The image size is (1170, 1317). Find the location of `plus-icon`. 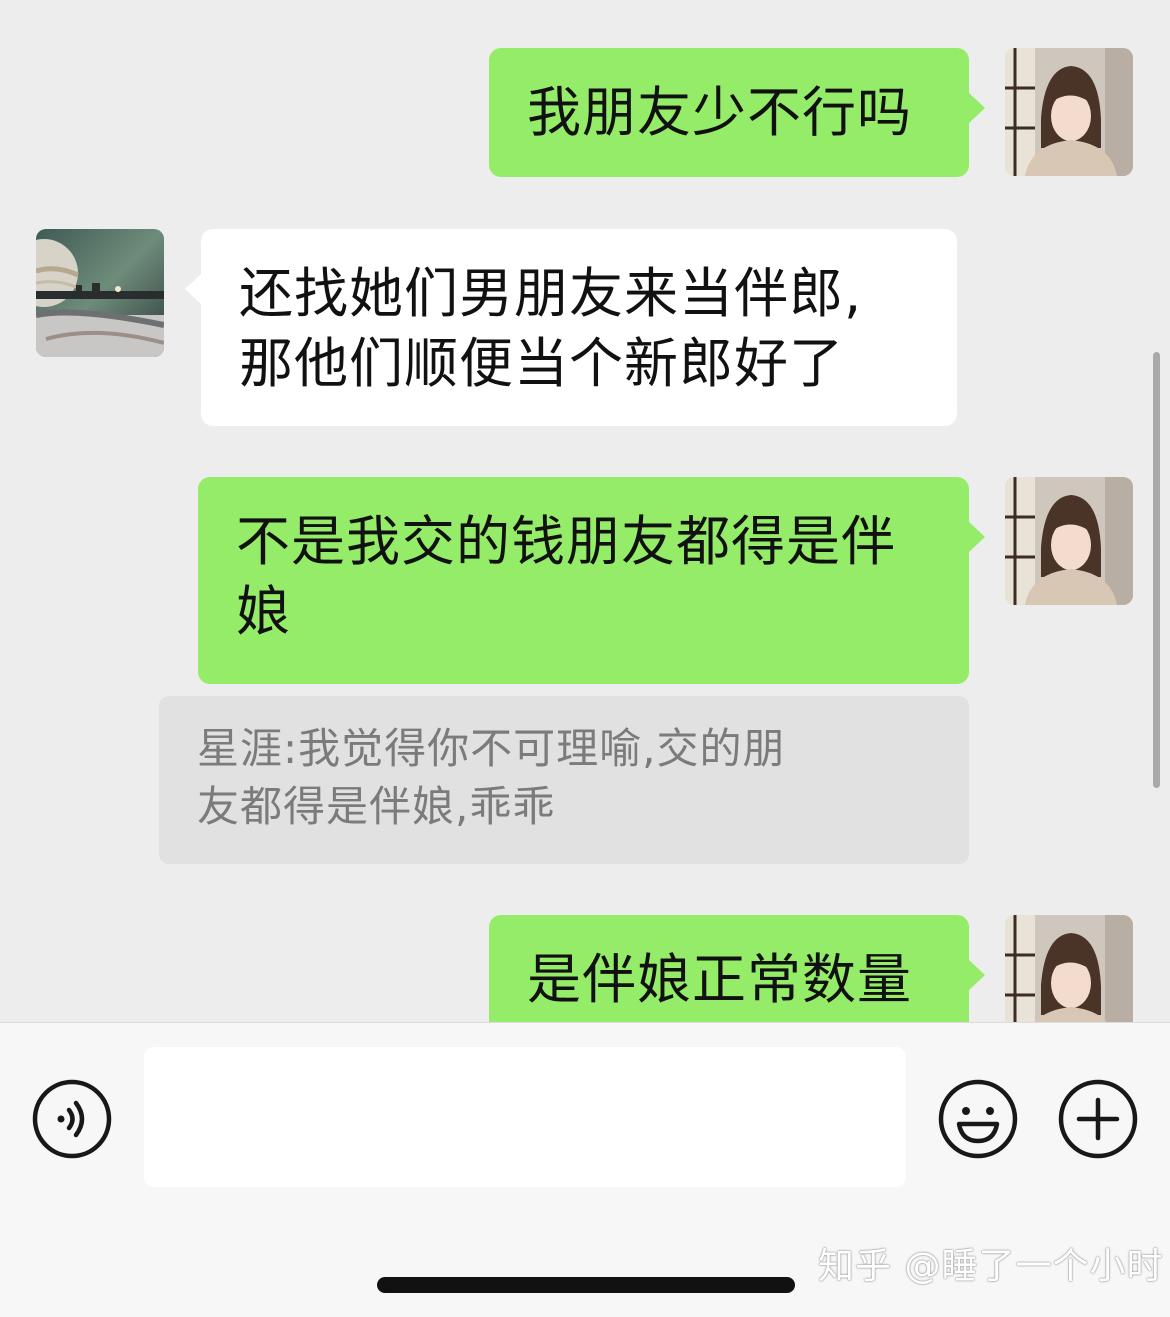

plus-icon is located at coordinates (1098, 1119).